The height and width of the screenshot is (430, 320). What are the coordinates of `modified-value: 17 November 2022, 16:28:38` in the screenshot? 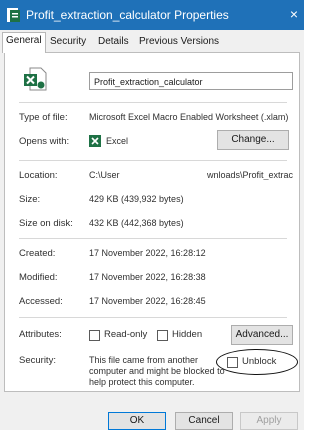 It's located at (147, 277).